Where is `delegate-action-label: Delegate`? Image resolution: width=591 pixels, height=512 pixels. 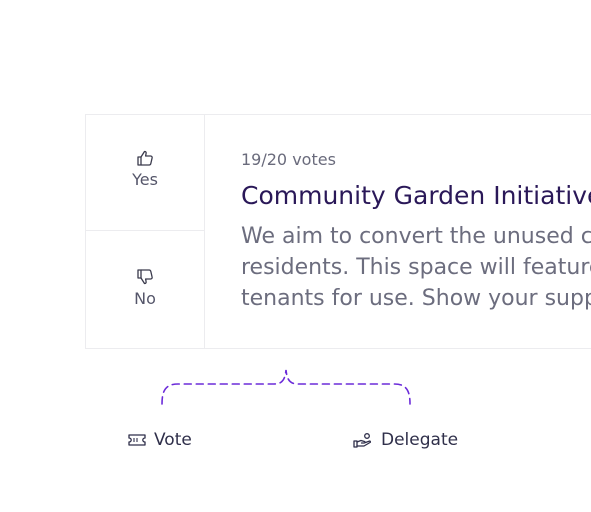 delegate-action-label: Delegate is located at coordinates (420, 440).